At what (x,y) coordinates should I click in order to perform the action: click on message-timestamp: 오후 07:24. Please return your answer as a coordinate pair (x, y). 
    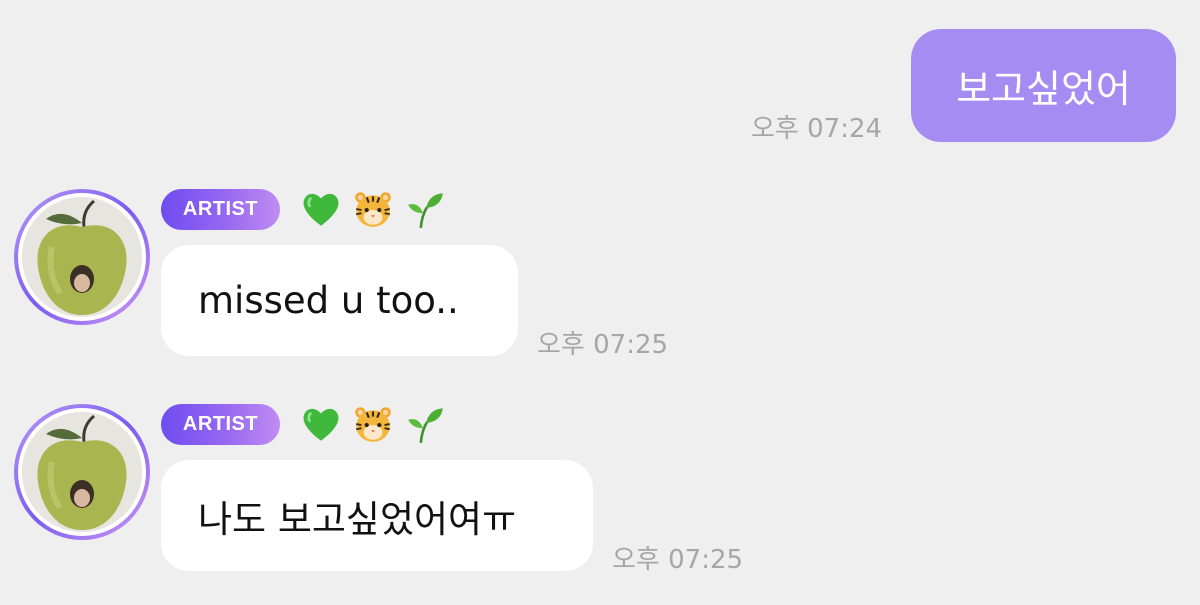
    Looking at the image, I should click on (817, 129).